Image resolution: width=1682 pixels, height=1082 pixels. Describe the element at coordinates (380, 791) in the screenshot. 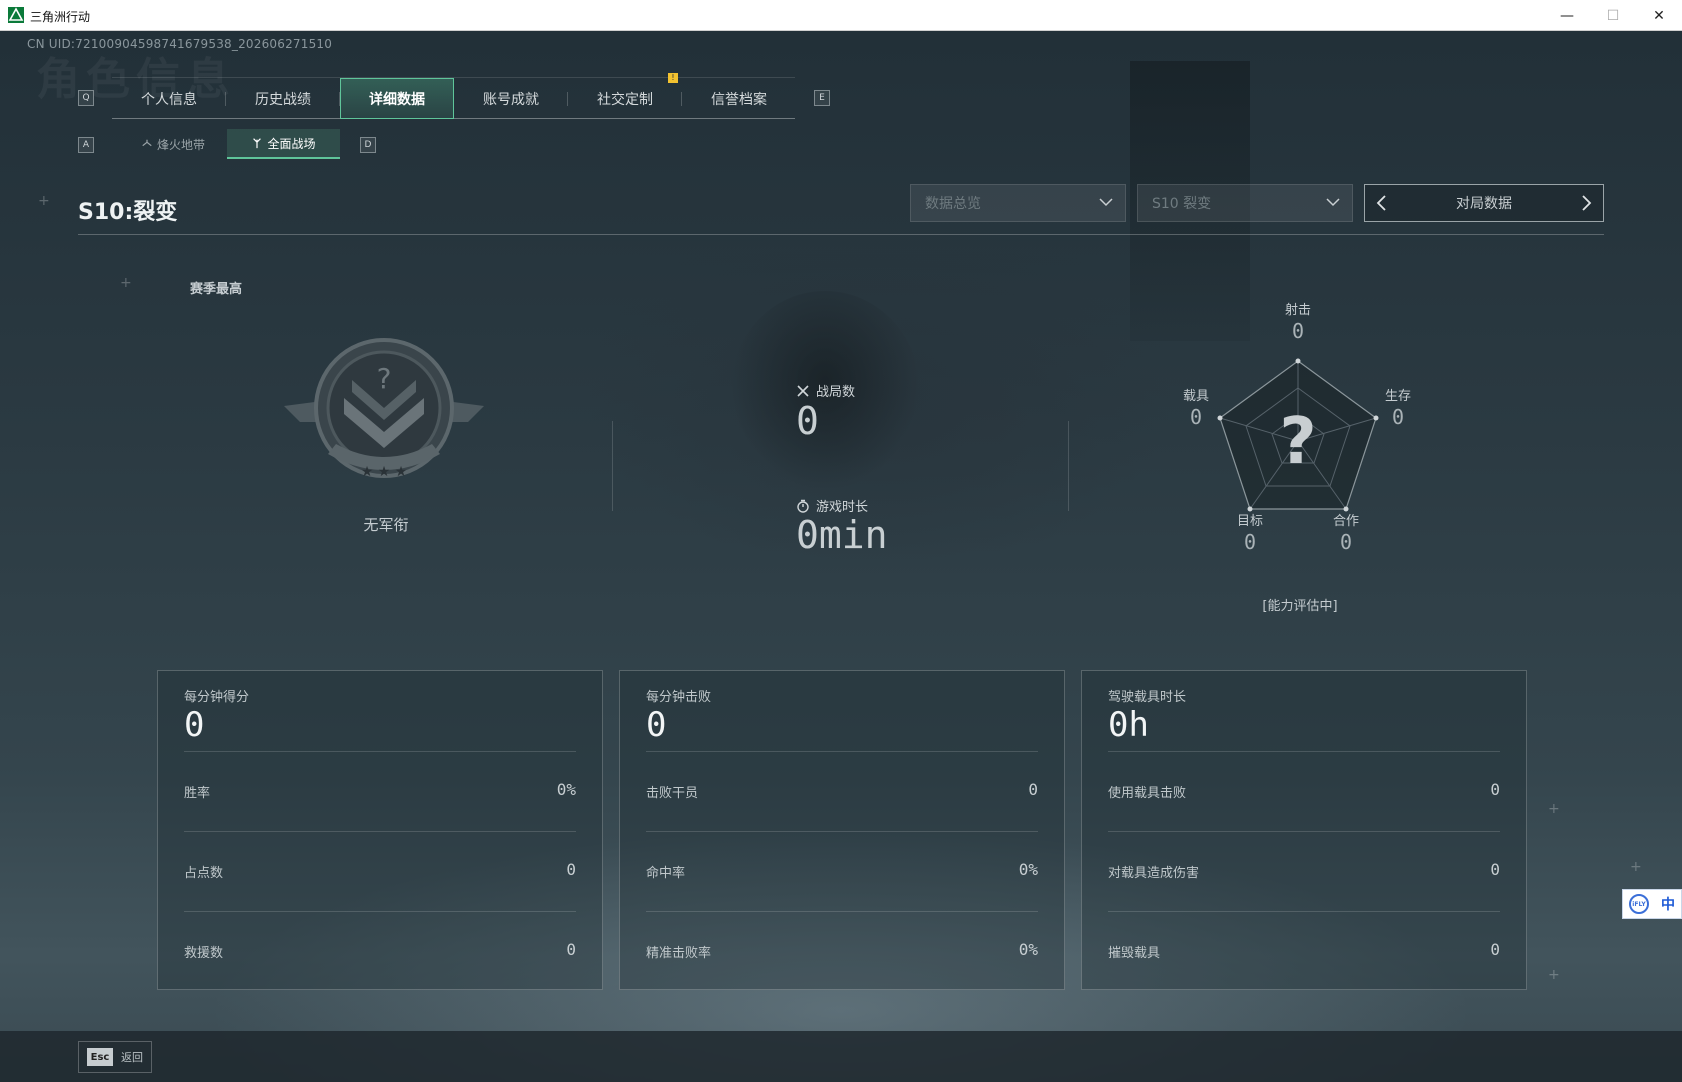

I see `stat-row: 胜率 0%` at that location.